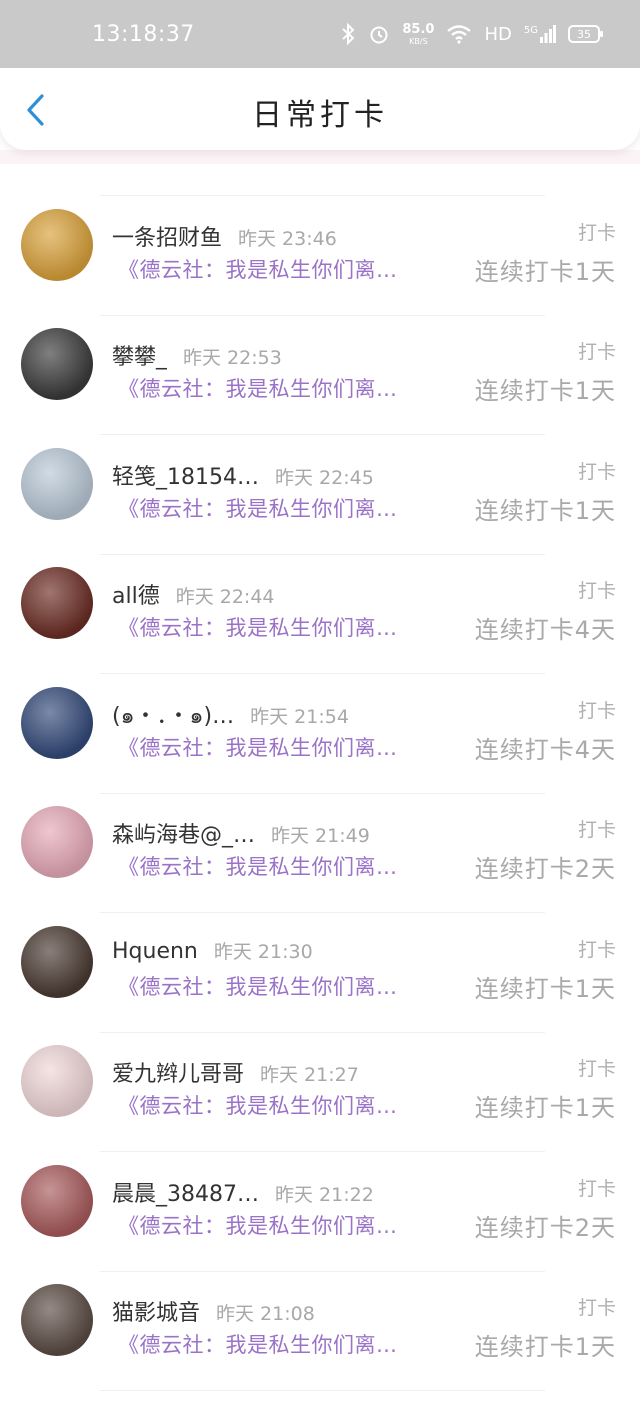 This screenshot has width=640, height=1422. What do you see at coordinates (320, 115) in the screenshot?
I see `page-title: 日常打卡` at bounding box center [320, 115].